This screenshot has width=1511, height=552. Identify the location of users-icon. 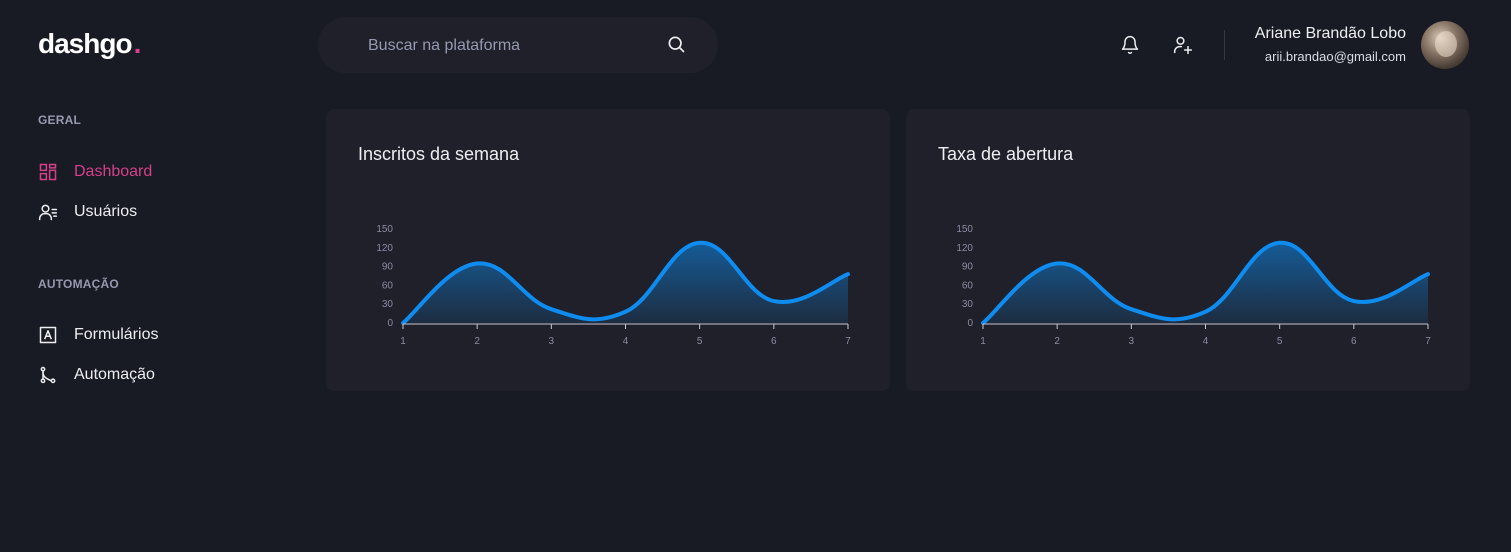
(48, 212).